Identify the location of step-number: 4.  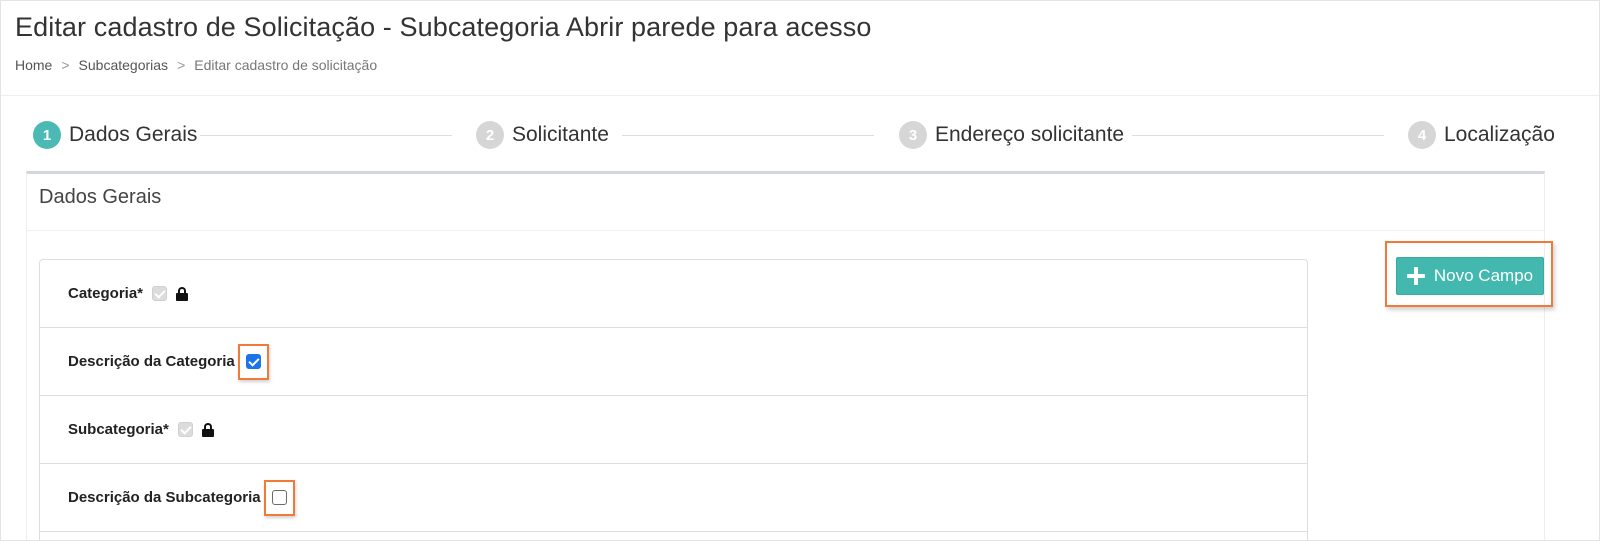
(1422, 135).